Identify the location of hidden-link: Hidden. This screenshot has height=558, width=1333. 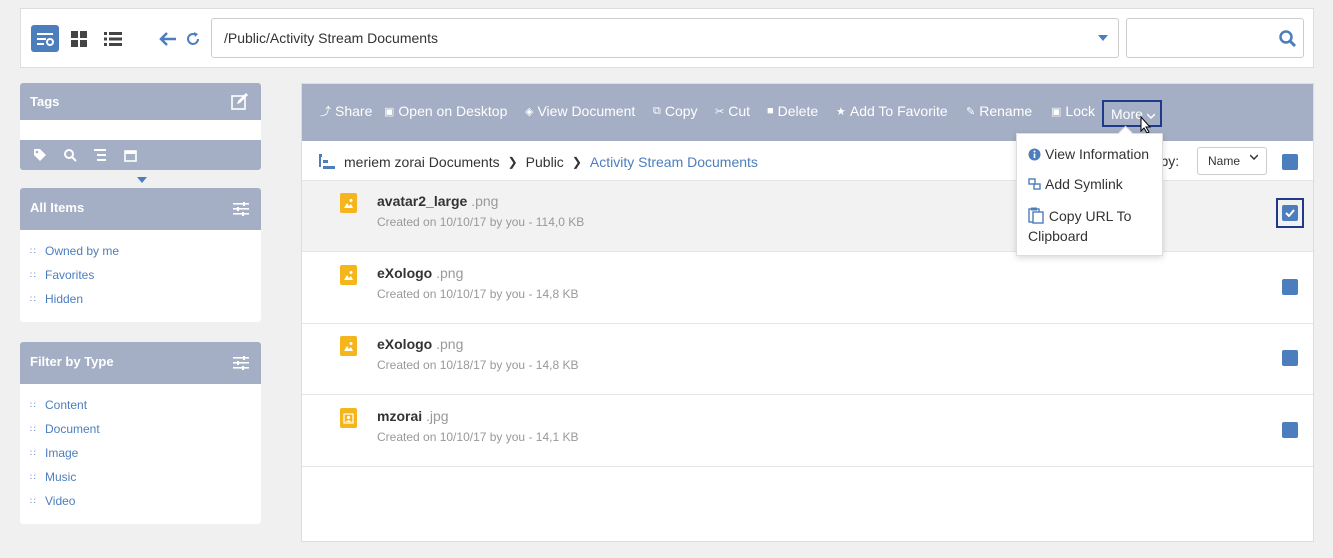
(64, 299).